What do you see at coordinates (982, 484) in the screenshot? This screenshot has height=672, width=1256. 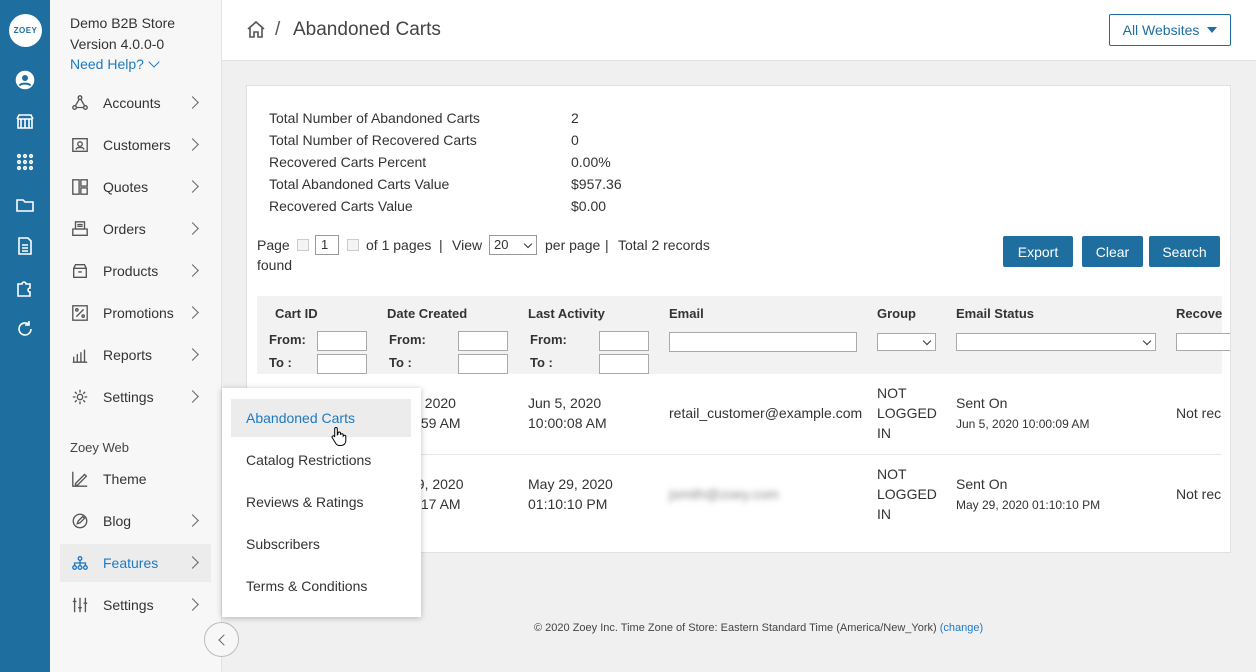 I see `email-status-cell: Sent On` at bounding box center [982, 484].